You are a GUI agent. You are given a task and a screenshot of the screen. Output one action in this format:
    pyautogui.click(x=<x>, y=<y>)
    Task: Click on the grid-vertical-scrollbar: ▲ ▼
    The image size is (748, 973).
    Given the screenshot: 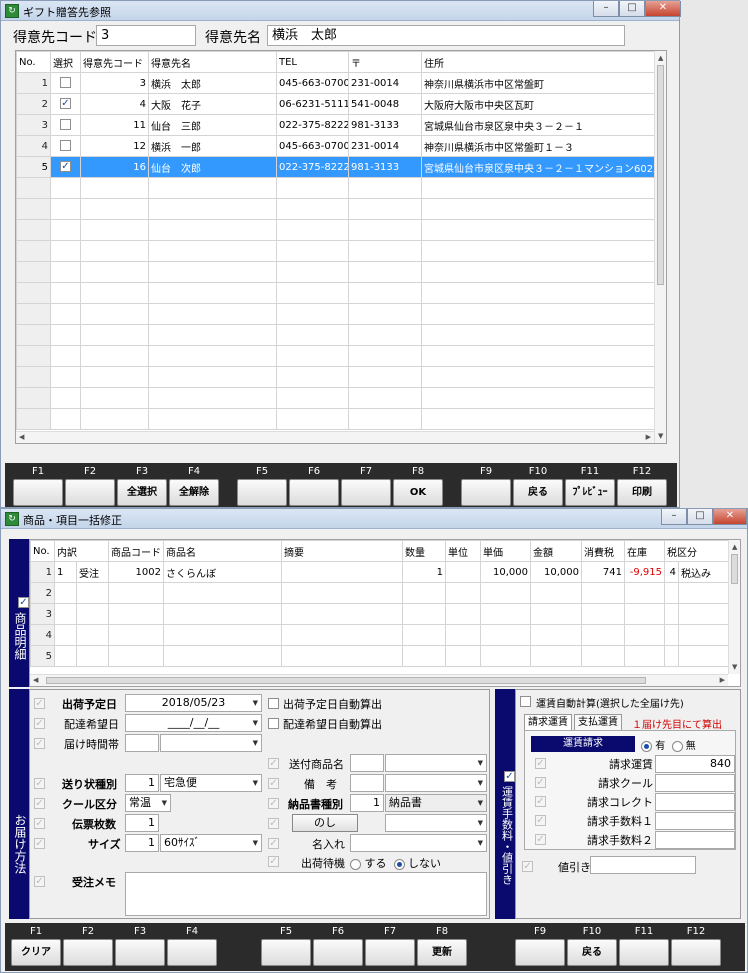 What is the action you would take?
    pyautogui.click(x=660, y=247)
    